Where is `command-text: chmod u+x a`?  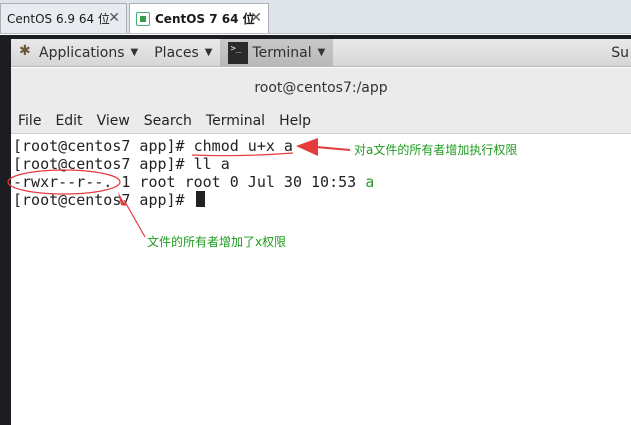
command-text: chmod u+x a is located at coordinates (243, 146).